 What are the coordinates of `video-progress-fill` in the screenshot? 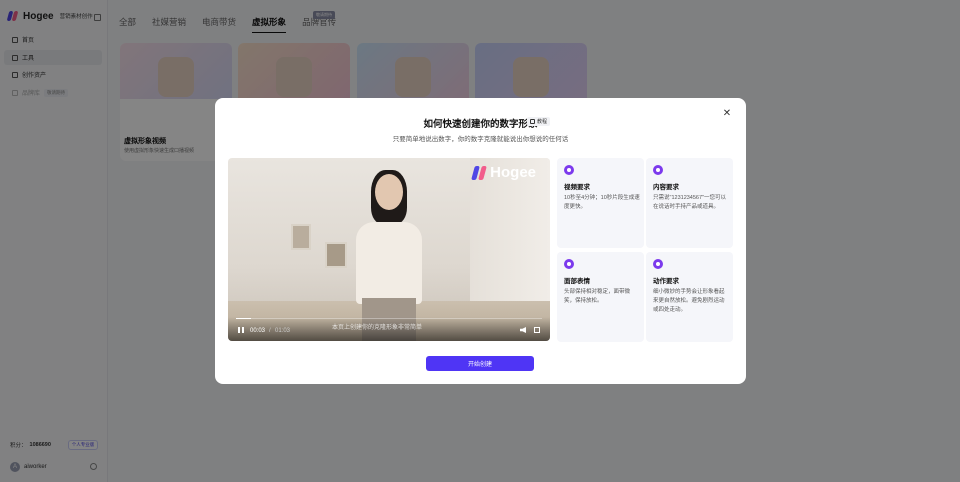 It's located at (244, 318).